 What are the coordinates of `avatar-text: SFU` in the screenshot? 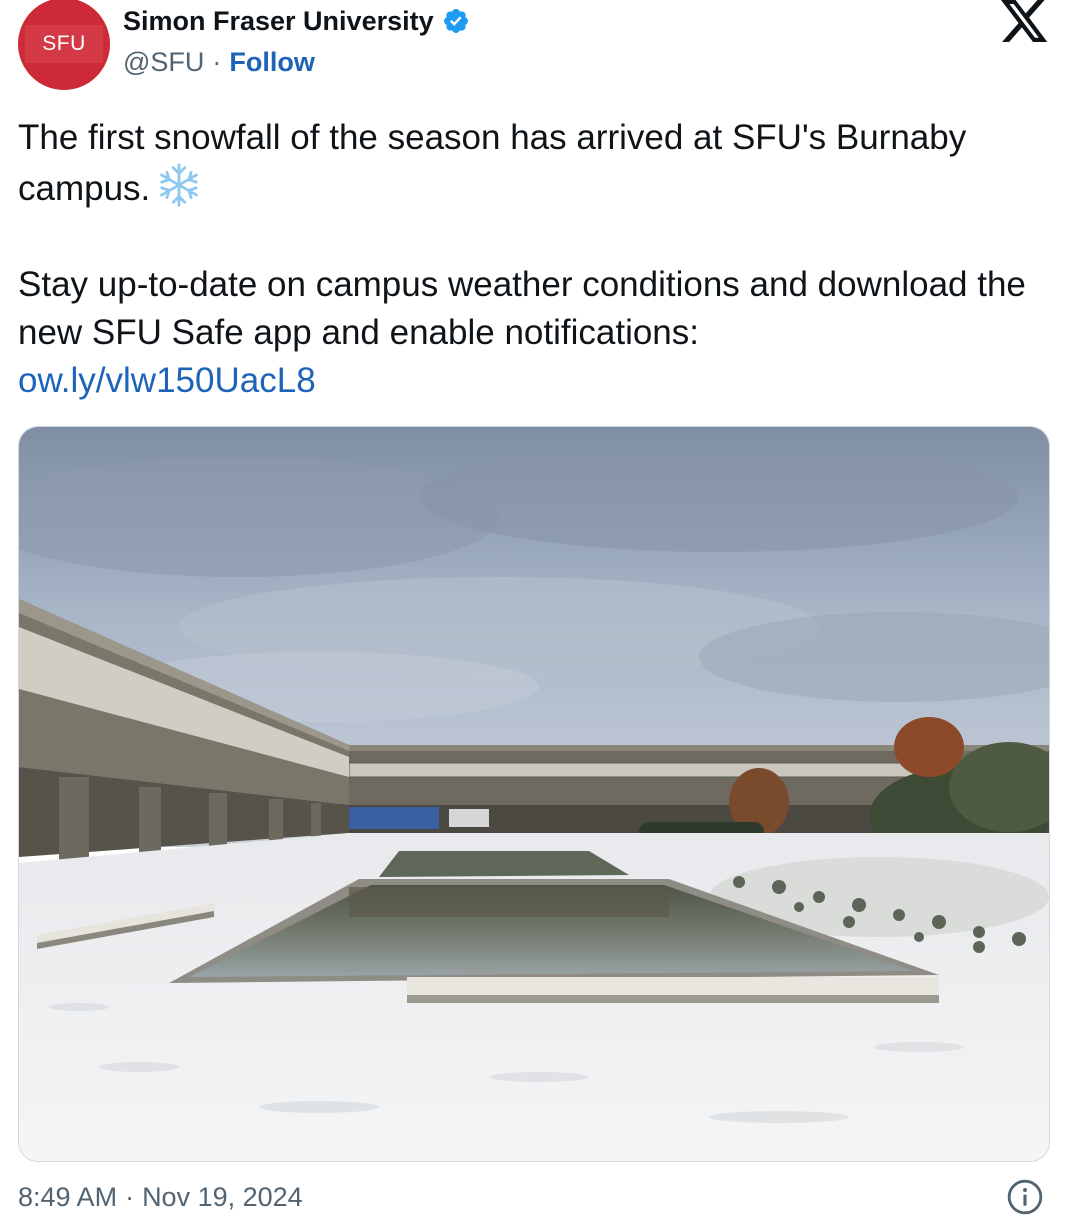 It's located at (64, 43).